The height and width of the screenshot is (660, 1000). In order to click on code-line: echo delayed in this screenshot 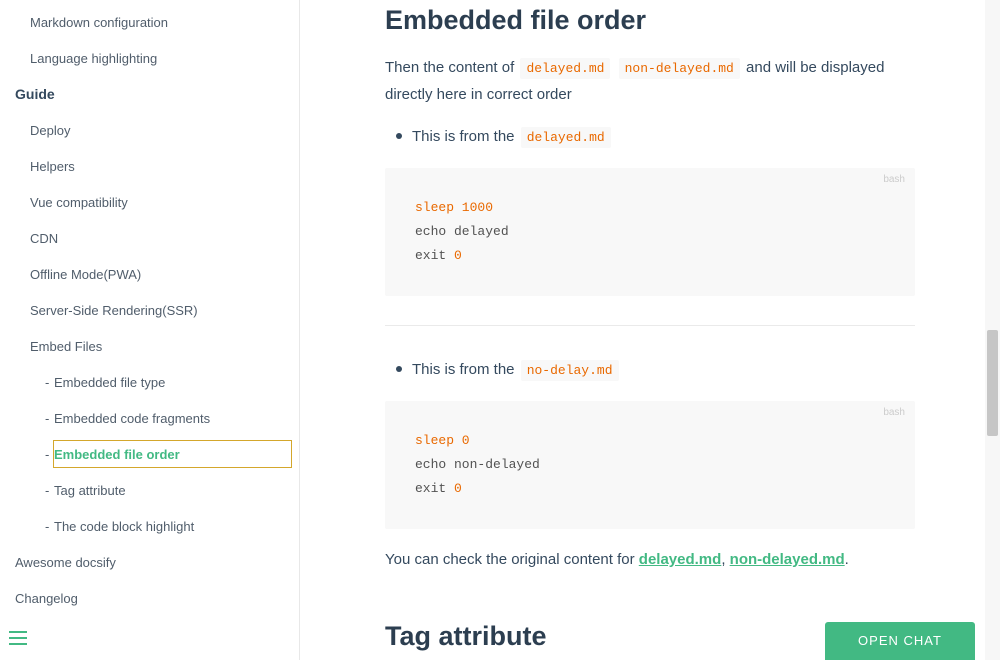, I will do `click(462, 231)`.